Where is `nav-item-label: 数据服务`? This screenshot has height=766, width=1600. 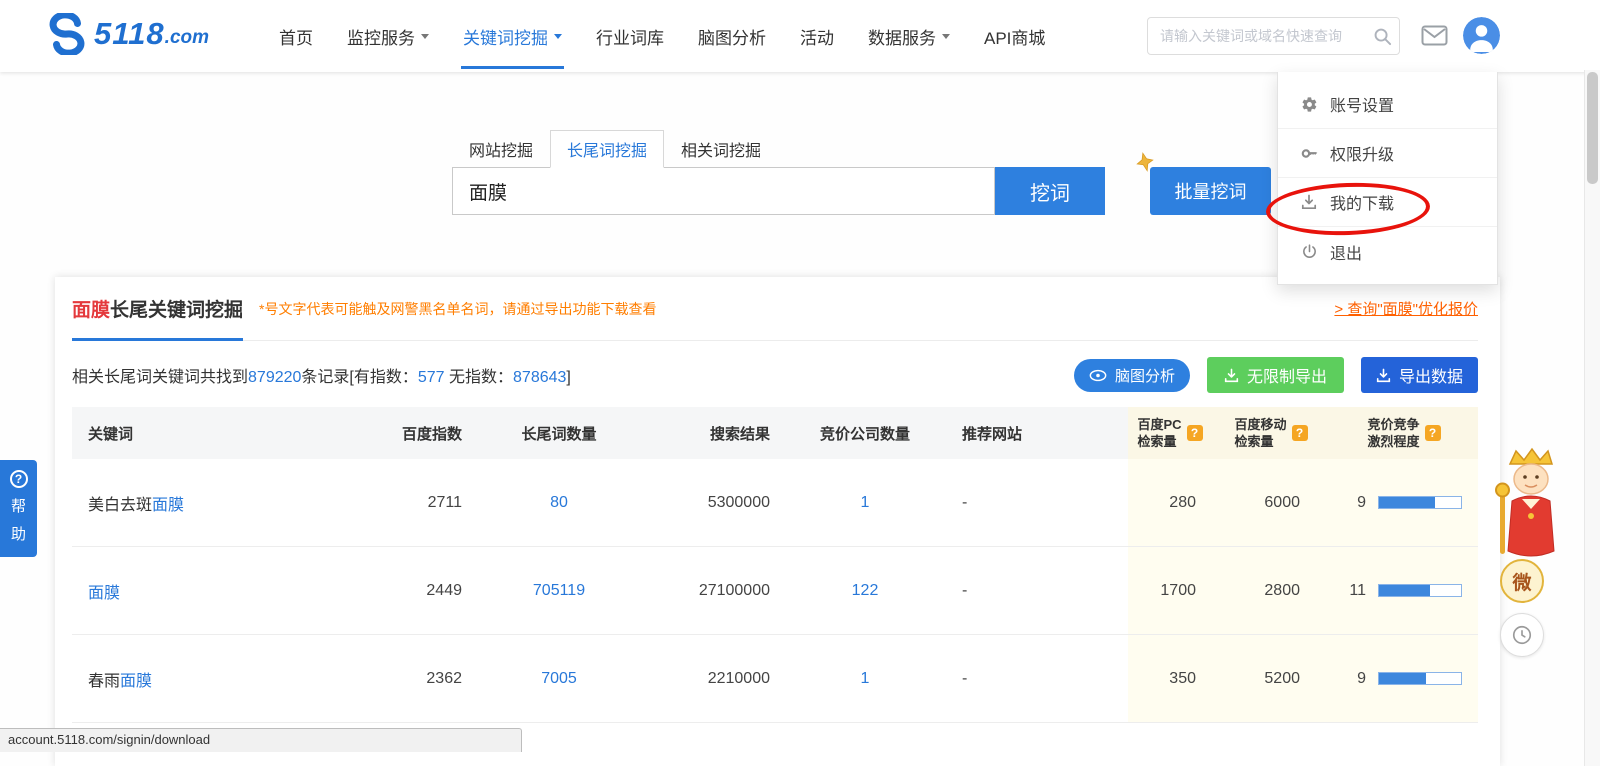 nav-item-label: 数据服务 is located at coordinates (902, 38).